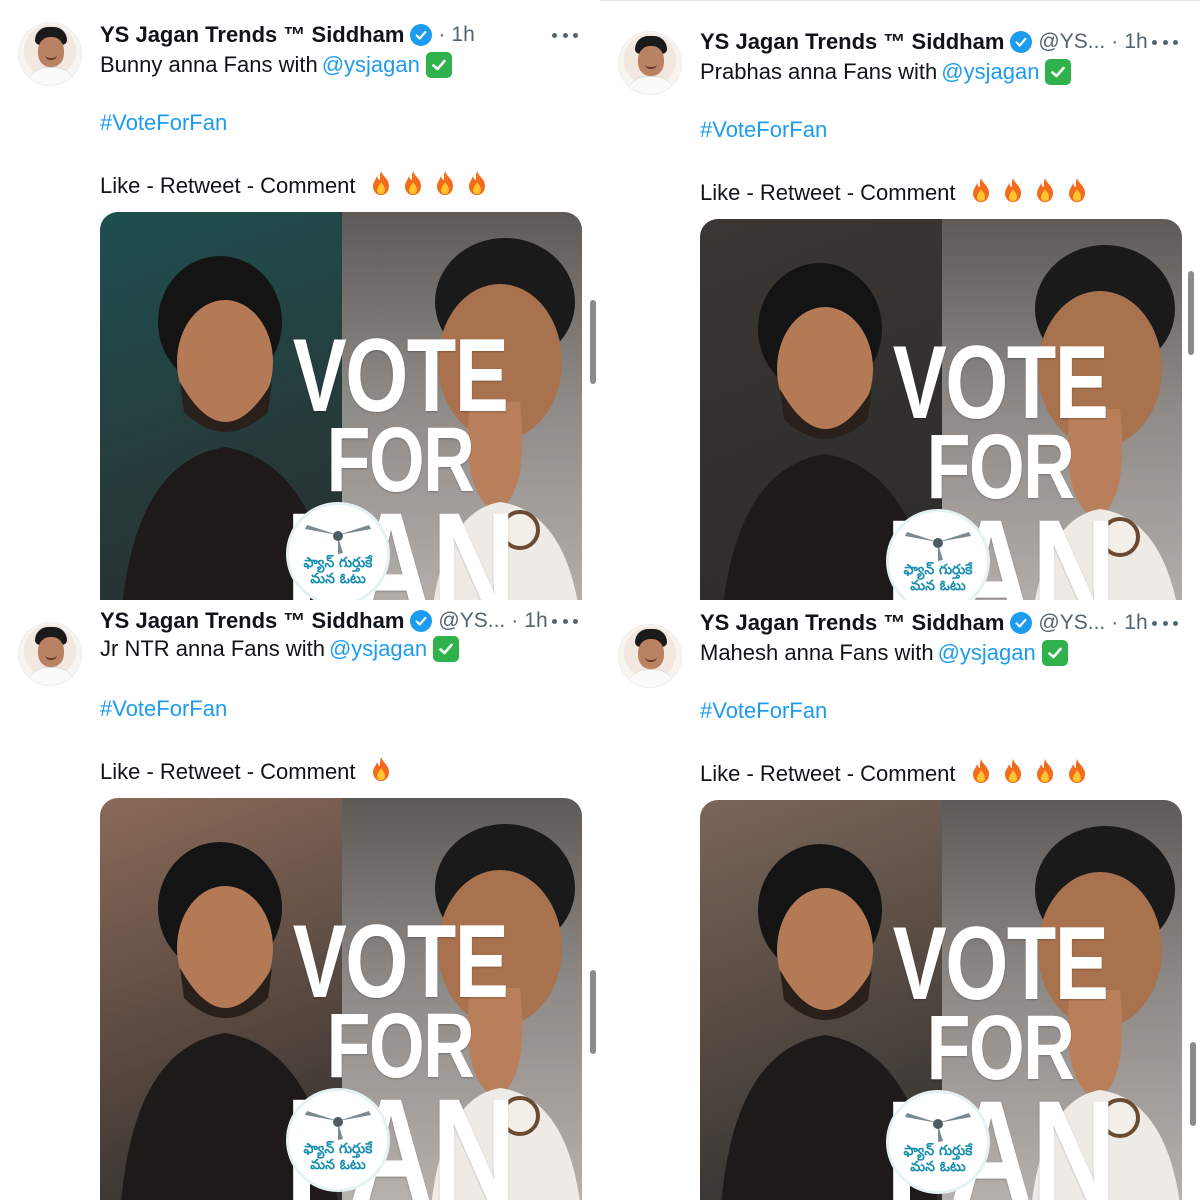 The height and width of the screenshot is (1200, 1200). Describe the element at coordinates (280, 649) in the screenshot. I see `tweet-text-line: Jr NTR anna Fans with @ysjagan` at that location.